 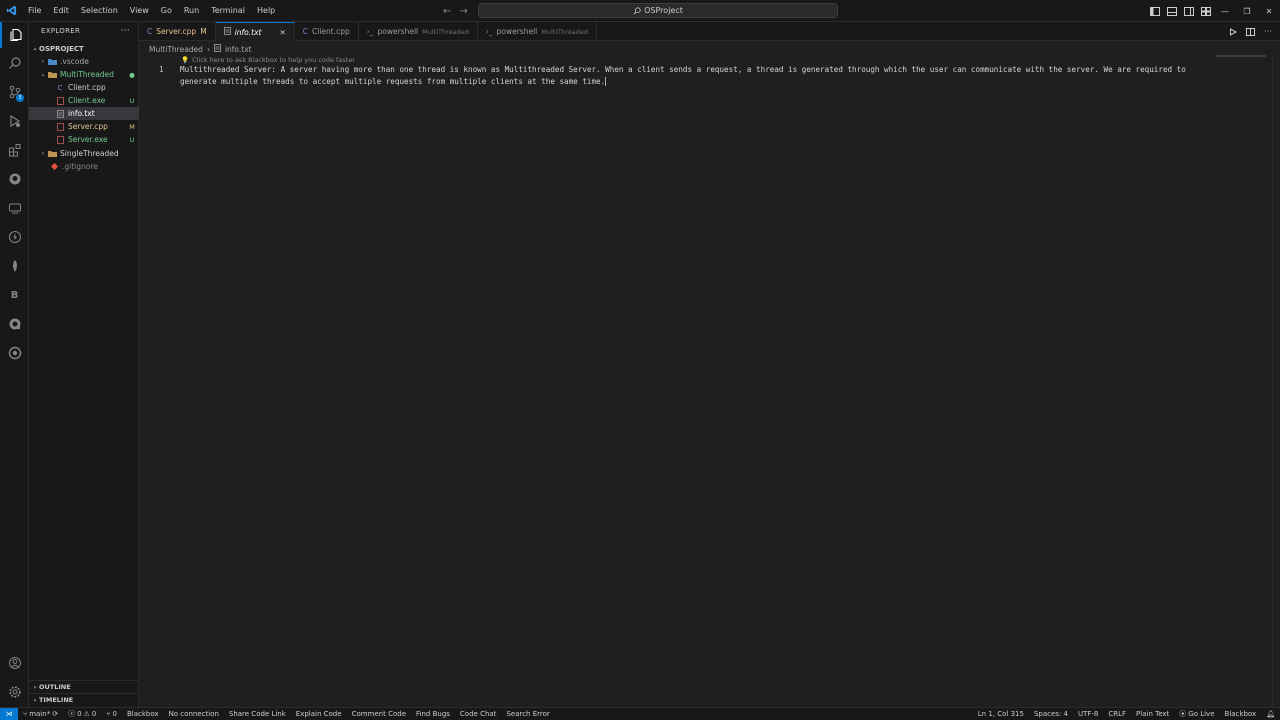 What do you see at coordinates (84, 686) in the screenshot?
I see `outline-section: › OUTLINE` at bounding box center [84, 686].